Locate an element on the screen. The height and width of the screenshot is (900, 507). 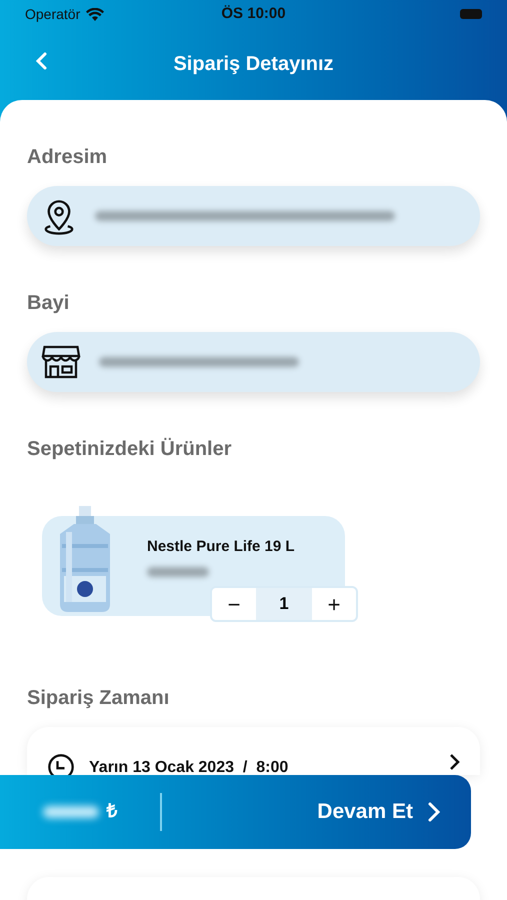
order-time-value: Yarın 13 Ocak 2023 / 8:00 is located at coordinates (189, 768).